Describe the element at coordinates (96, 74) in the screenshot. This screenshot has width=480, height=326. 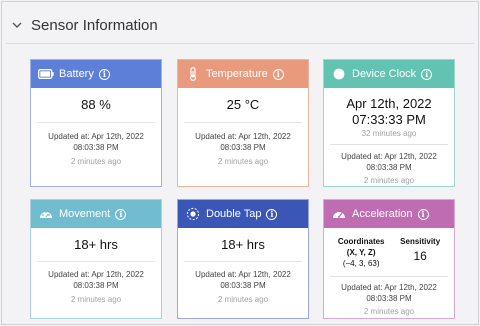
I see `battery-card-header: Battery i` at that location.